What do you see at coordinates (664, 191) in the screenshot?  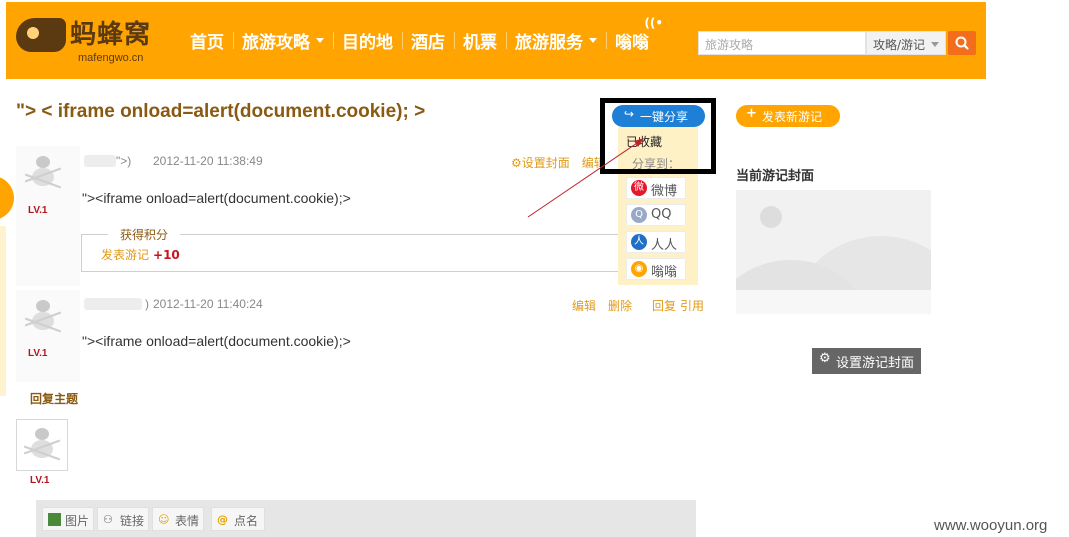 I see `share-label: 微博` at bounding box center [664, 191].